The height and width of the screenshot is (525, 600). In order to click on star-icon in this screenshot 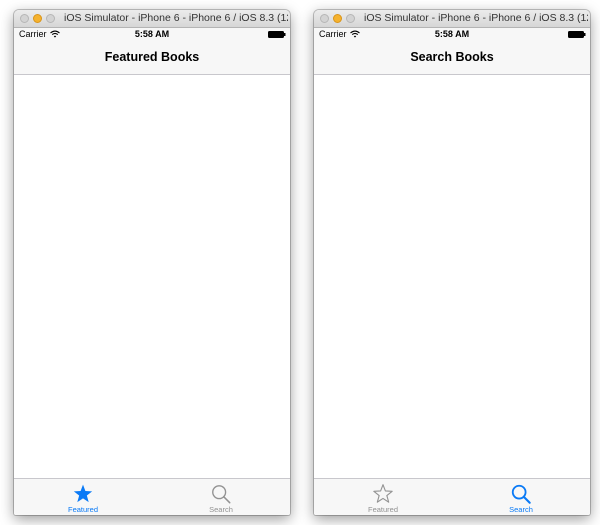, I will do `click(83, 493)`.